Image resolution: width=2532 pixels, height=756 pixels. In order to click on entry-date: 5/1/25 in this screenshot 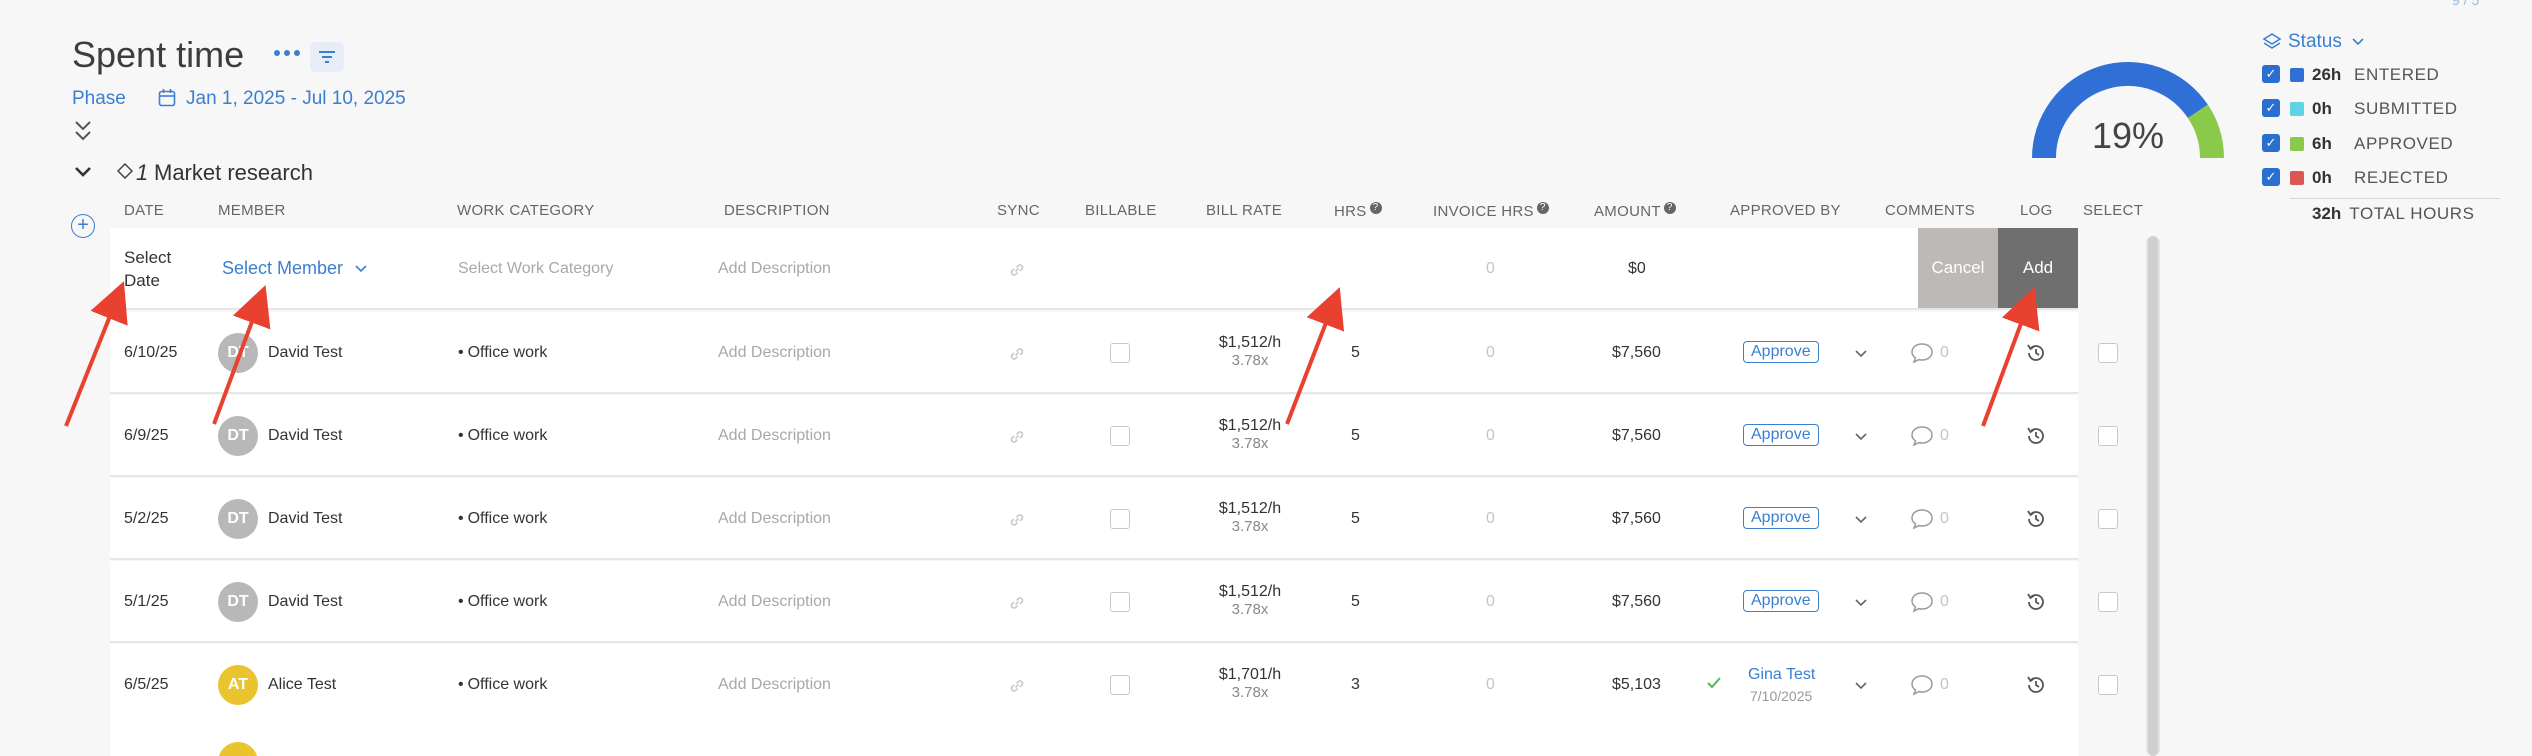, I will do `click(146, 602)`.